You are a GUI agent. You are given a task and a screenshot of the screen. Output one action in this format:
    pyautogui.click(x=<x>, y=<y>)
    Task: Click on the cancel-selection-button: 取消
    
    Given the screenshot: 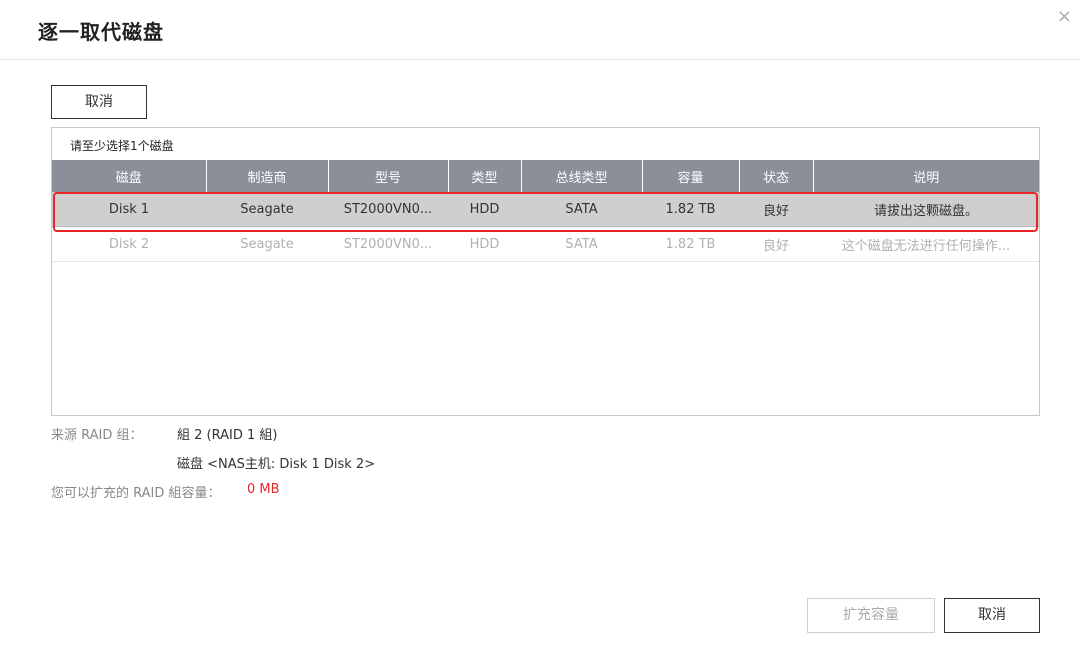 What is the action you would take?
    pyautogui.click(x=99, y=102)
    